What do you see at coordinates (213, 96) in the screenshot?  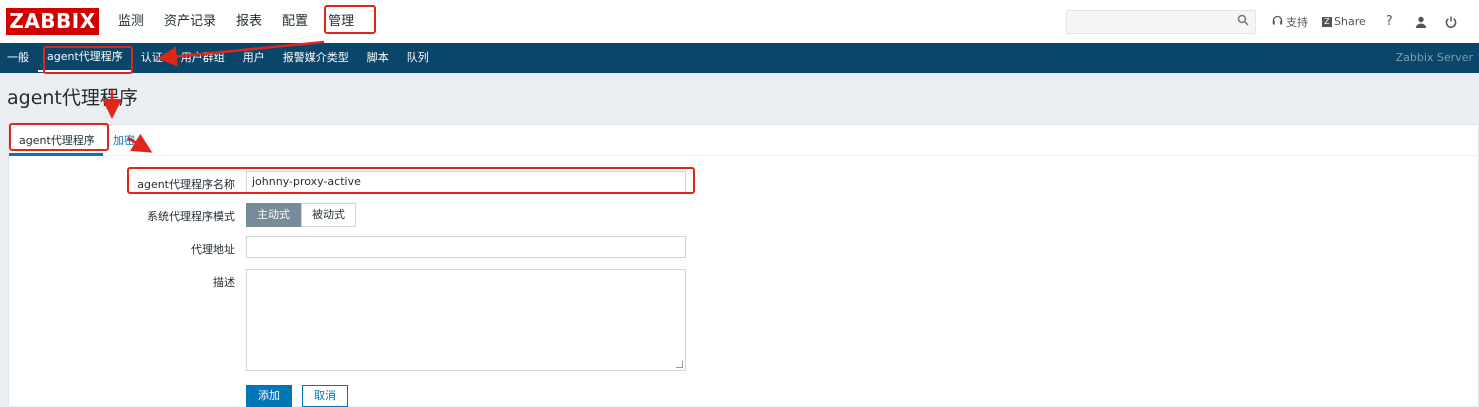 I see `annotation-arrows` at bounding box center [213, 96].